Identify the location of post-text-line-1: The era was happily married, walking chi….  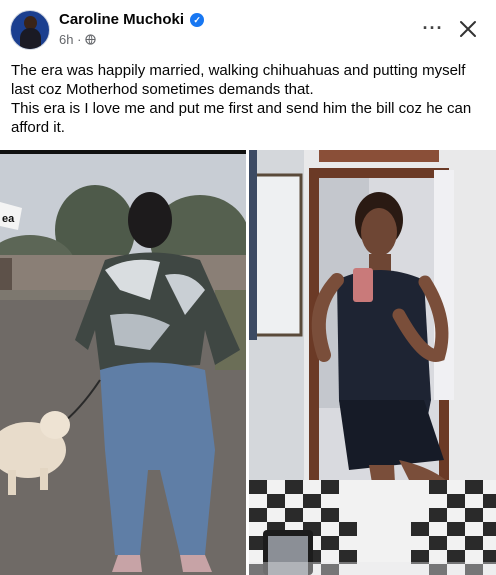
(238, 80).